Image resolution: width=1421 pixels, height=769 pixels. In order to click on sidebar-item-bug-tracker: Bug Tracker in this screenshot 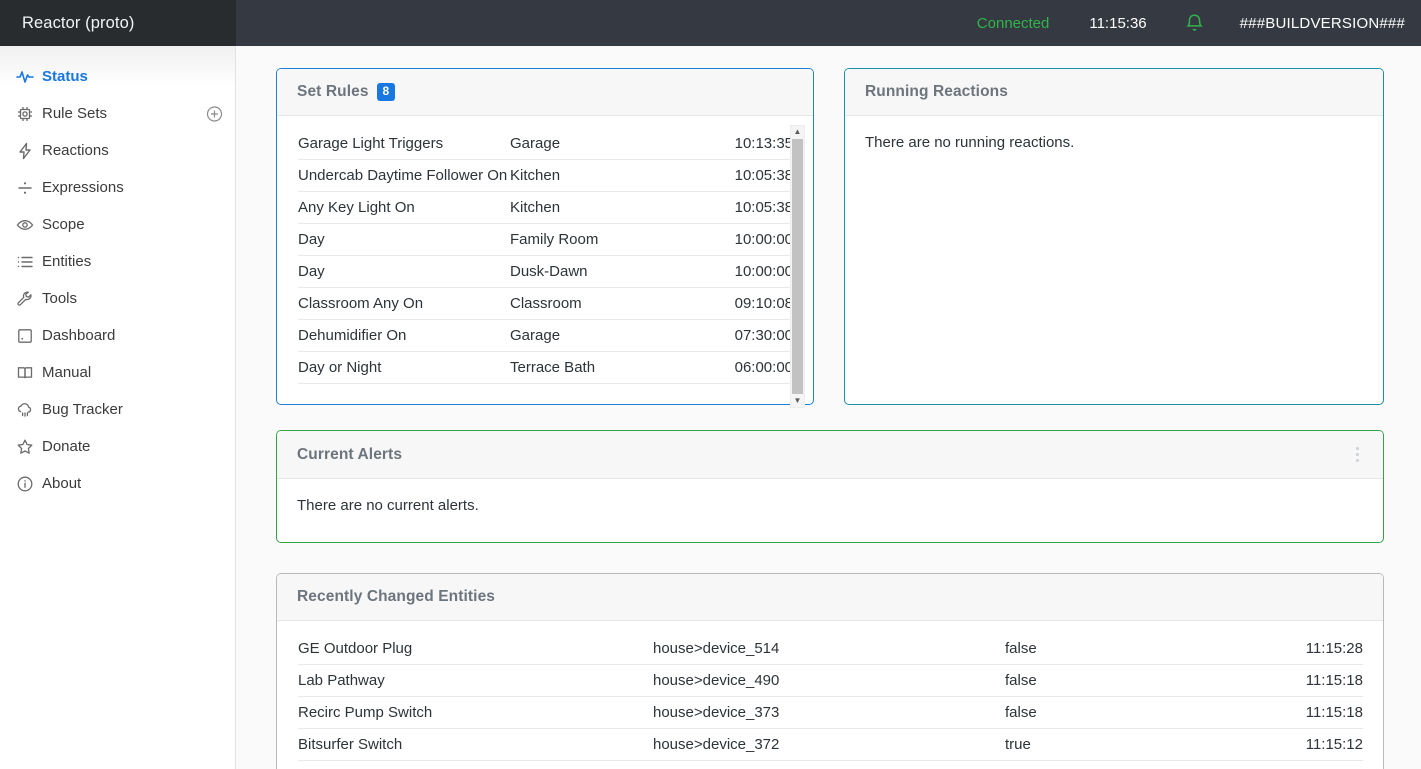, I will do `click(117, 409)`.